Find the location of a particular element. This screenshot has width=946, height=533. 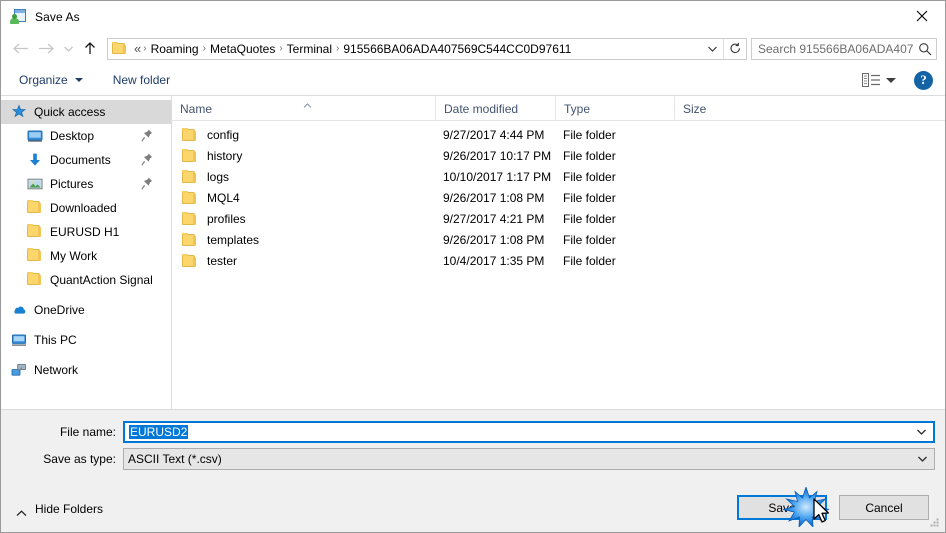

breadcrumb-item-terminal-id: 915566BA06ADA407569C544CC0D97611 is located at coordinates (457, 49).